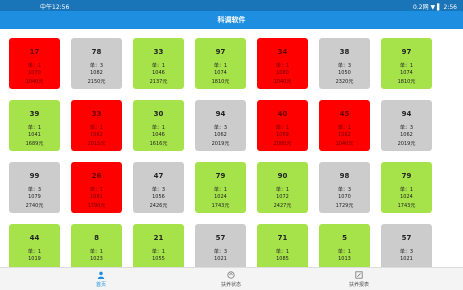 The height and width of the screenshot is (290, 463). I want to click on tile-card: 90 单：1 1072 2427元, so click(282, 187).